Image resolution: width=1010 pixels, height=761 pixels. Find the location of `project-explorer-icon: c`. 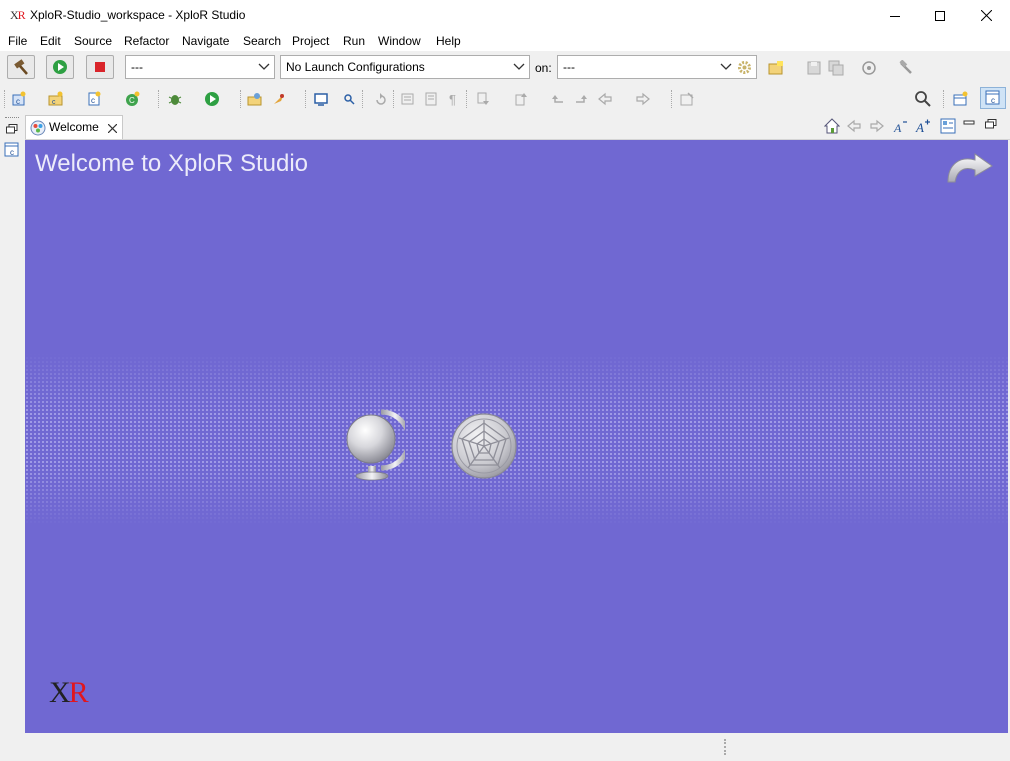

project-explorer-icon: c is located at coordinates (12, 150).